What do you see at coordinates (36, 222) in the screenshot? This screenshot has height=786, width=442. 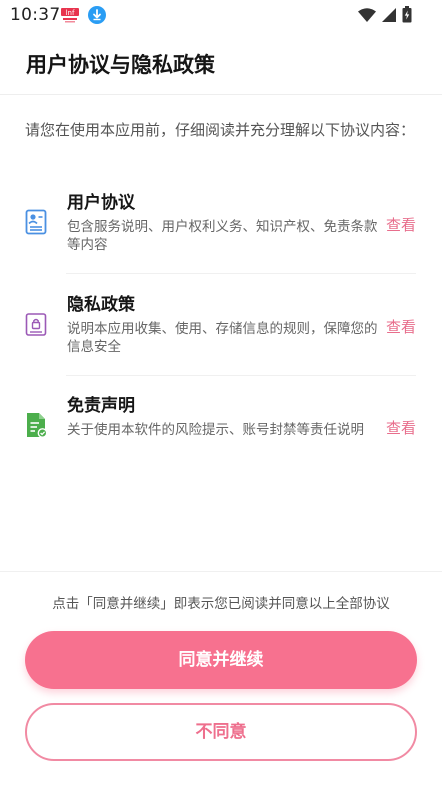 I see `user-agreement-icon` at bounding box center [36, 222].